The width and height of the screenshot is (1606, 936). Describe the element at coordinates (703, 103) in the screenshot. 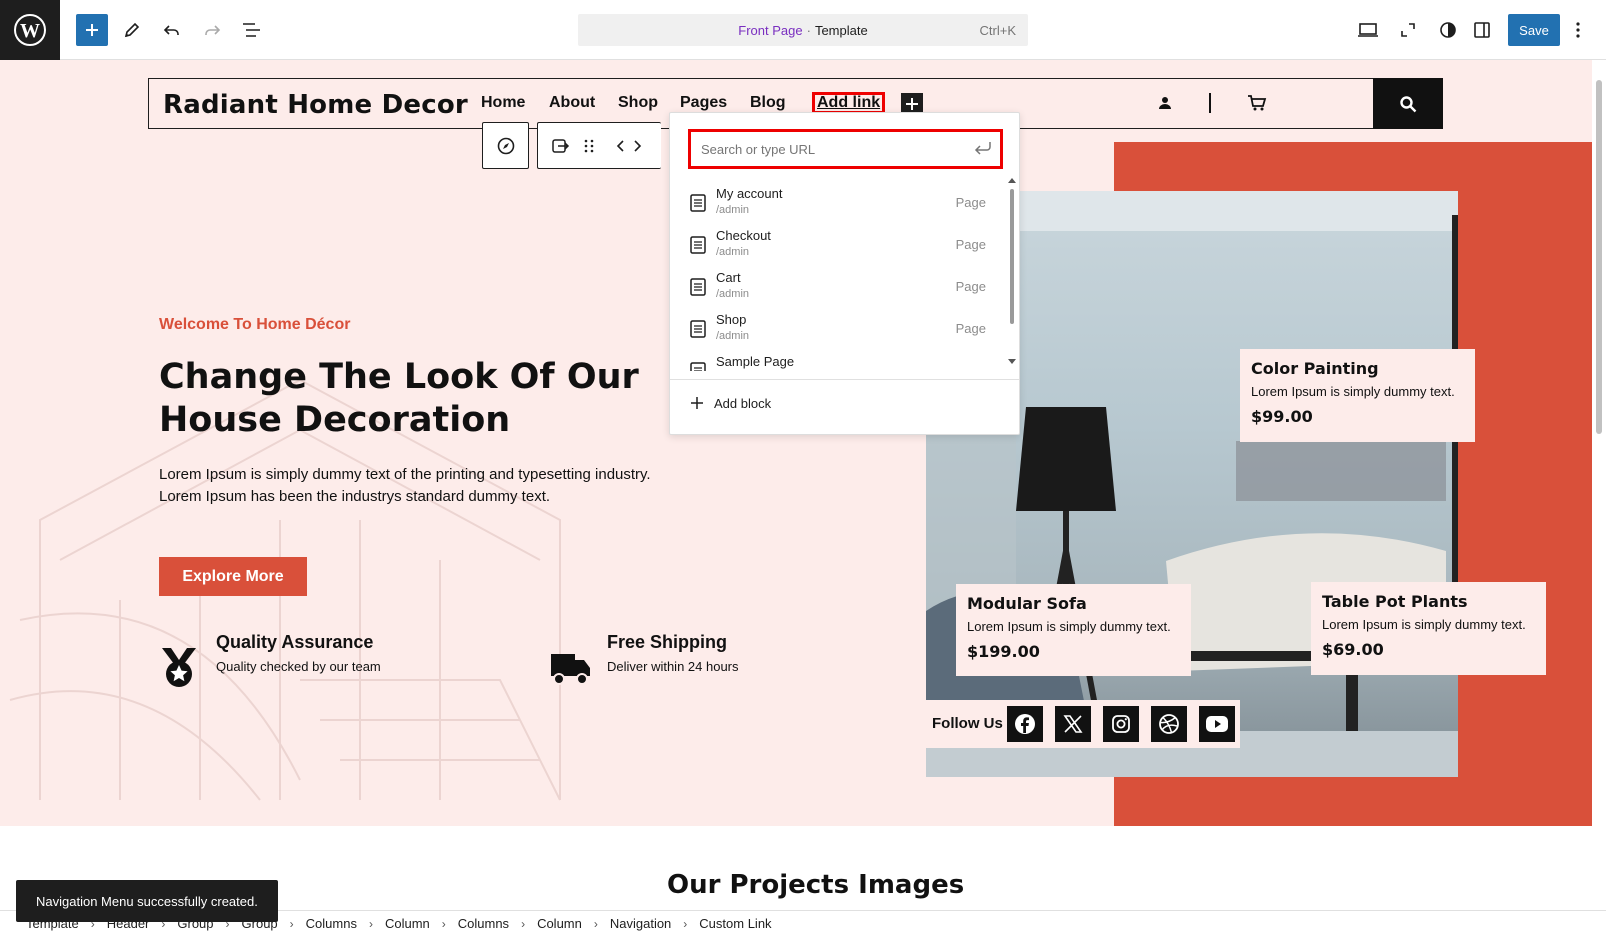

I see `nav-item-pages: Pages` at that location.